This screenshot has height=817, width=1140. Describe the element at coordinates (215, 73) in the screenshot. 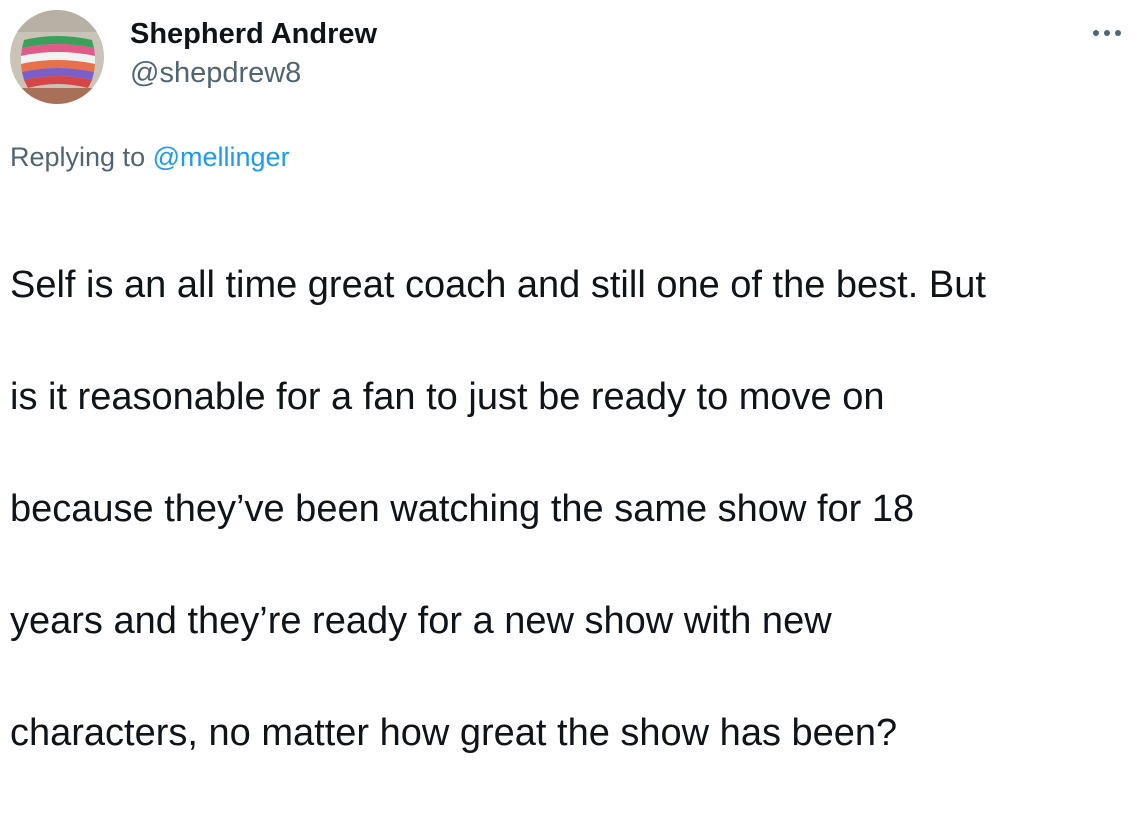

I see `author-handle: @shepdrew8` at that location.